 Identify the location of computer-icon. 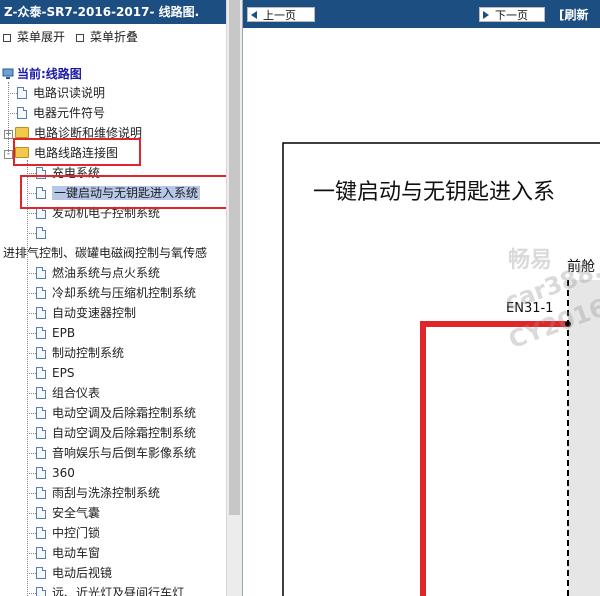
(8, 73).